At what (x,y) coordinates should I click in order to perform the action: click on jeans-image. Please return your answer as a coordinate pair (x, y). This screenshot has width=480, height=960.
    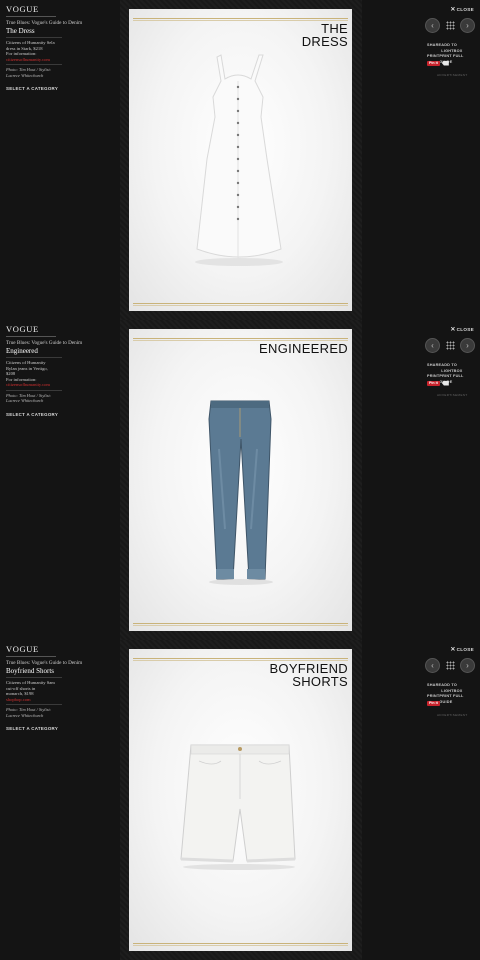
    Looking at the image, I should click on (240, 492).